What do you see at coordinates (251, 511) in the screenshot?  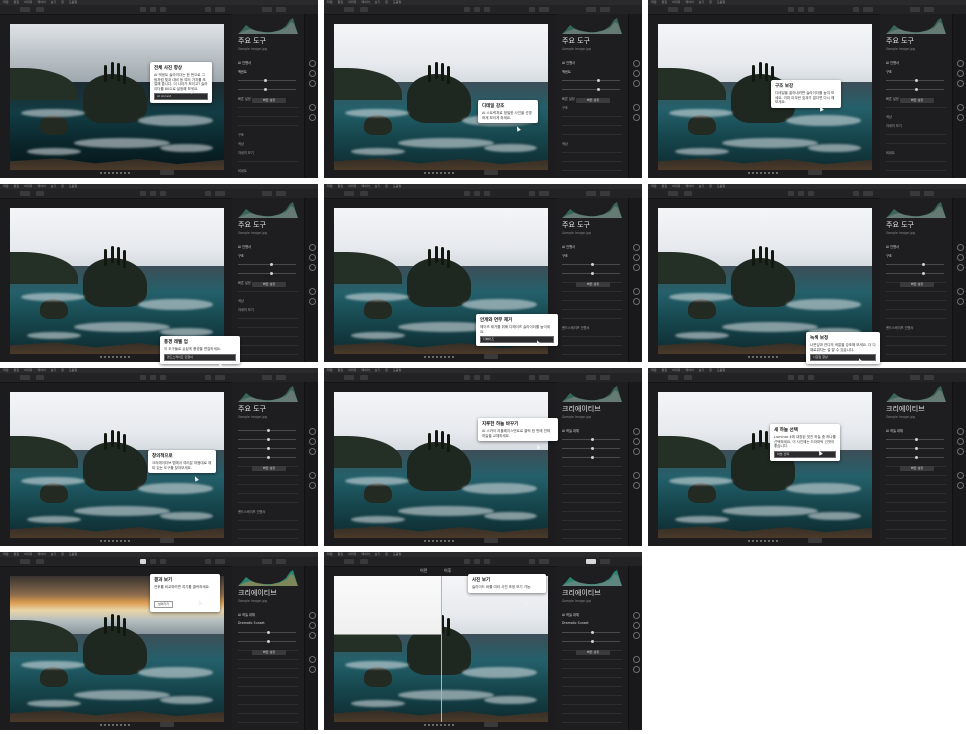 I see `tool-row: 랜드스케이프 인핸서` at bounding box center [251, 511].